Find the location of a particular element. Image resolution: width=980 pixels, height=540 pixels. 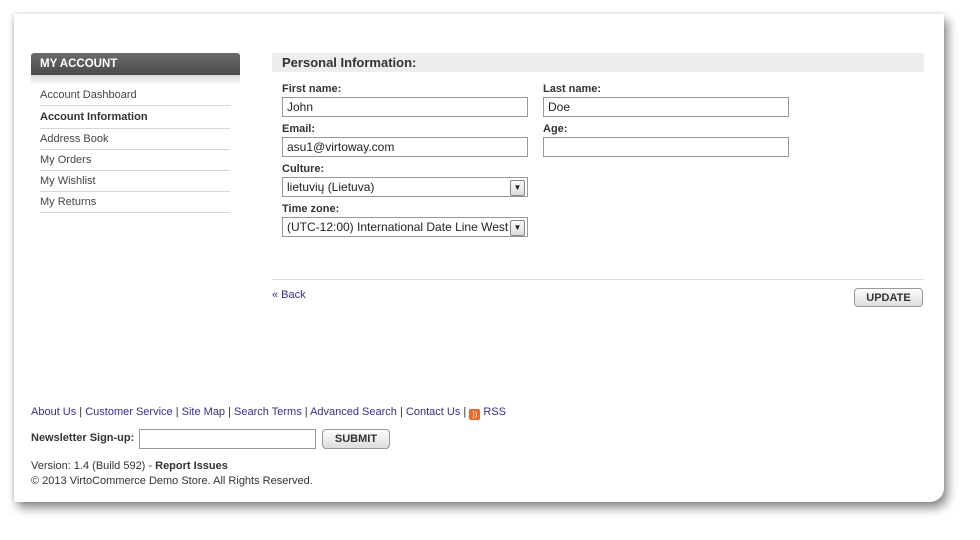

back-link: « Back is located at coordinates (289, 295).